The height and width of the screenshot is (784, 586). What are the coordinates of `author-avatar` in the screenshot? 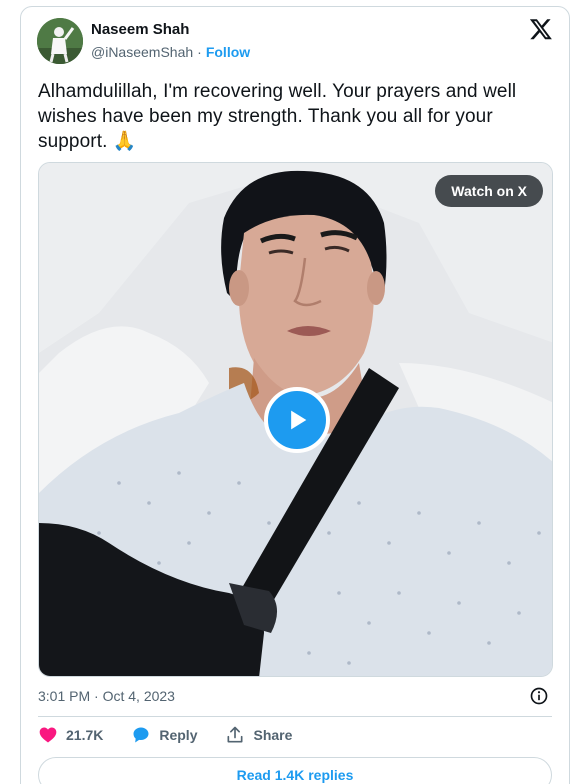 It's located at (60, 41).